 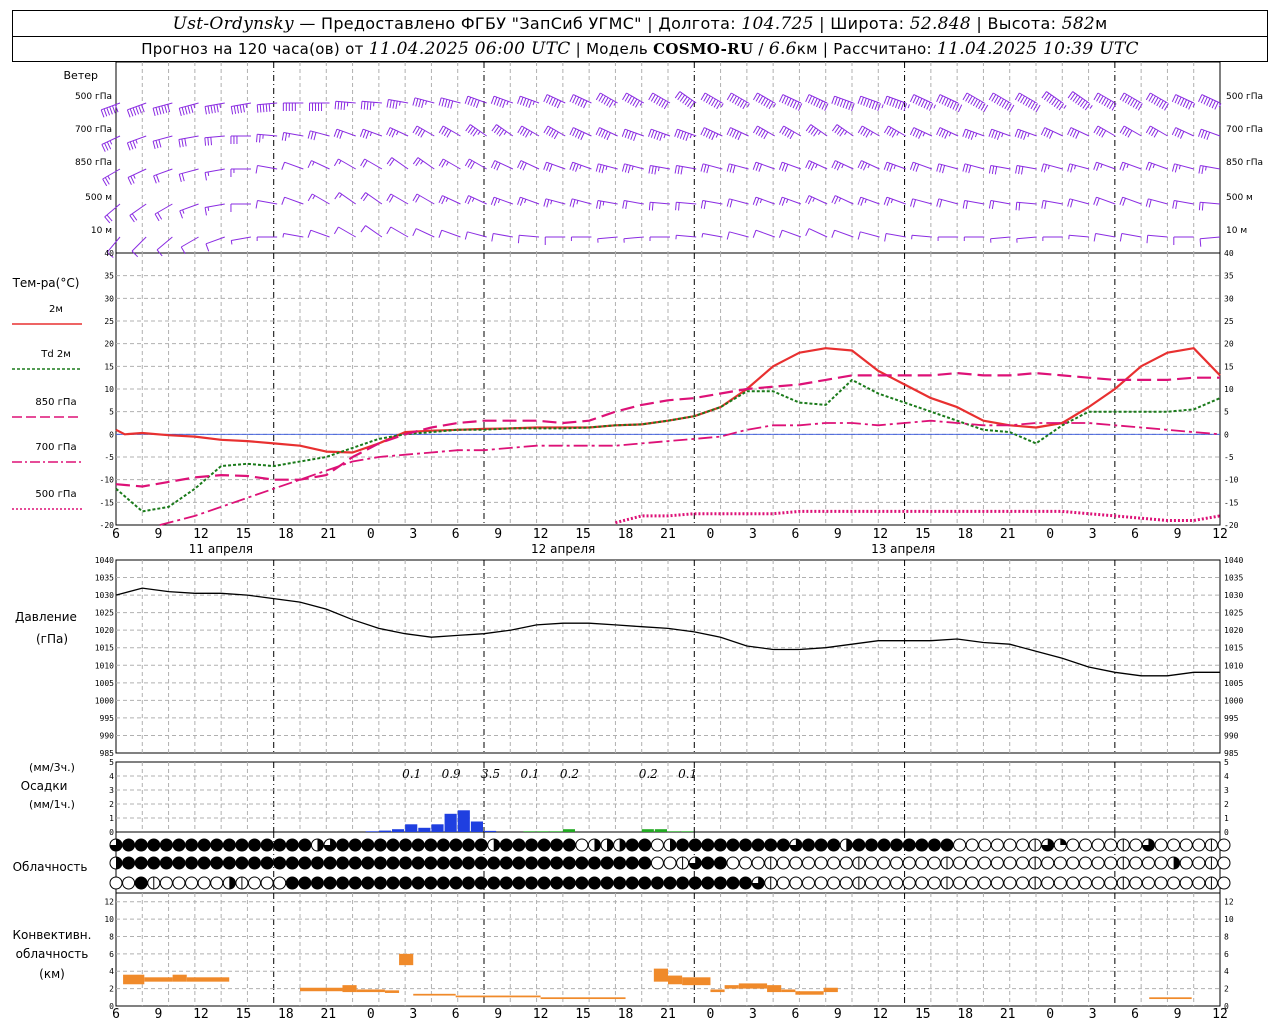 What do you see at coordinates (569, 774) in the screenshot?
I see `precip-3h-label: 0.2` at bounding box center [569, 774].